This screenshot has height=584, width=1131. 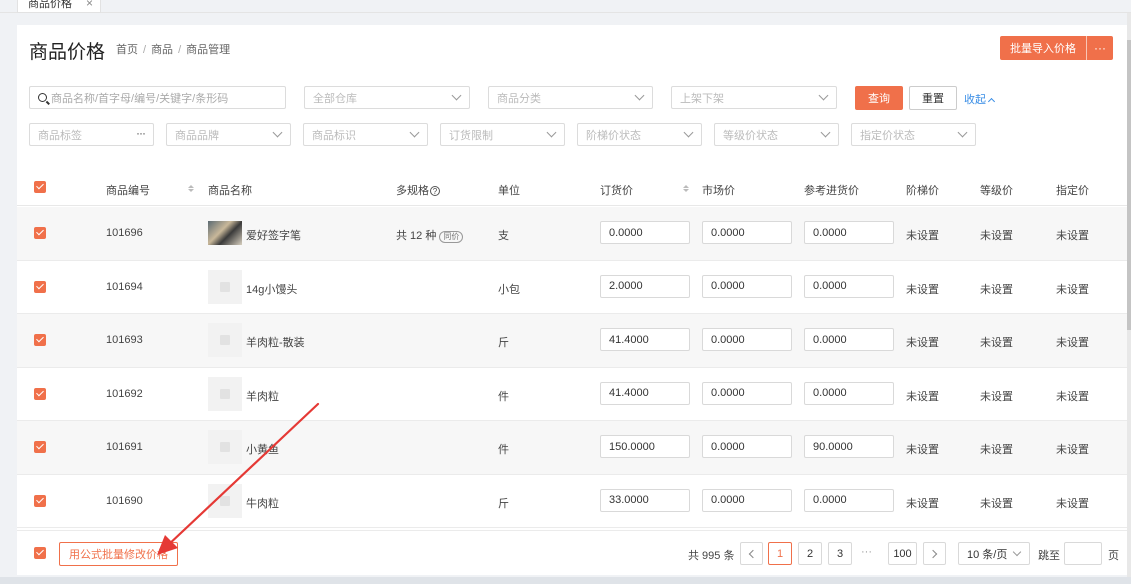 I want to click on page-size-select: 10 条/页, so click(x=994, y=553).